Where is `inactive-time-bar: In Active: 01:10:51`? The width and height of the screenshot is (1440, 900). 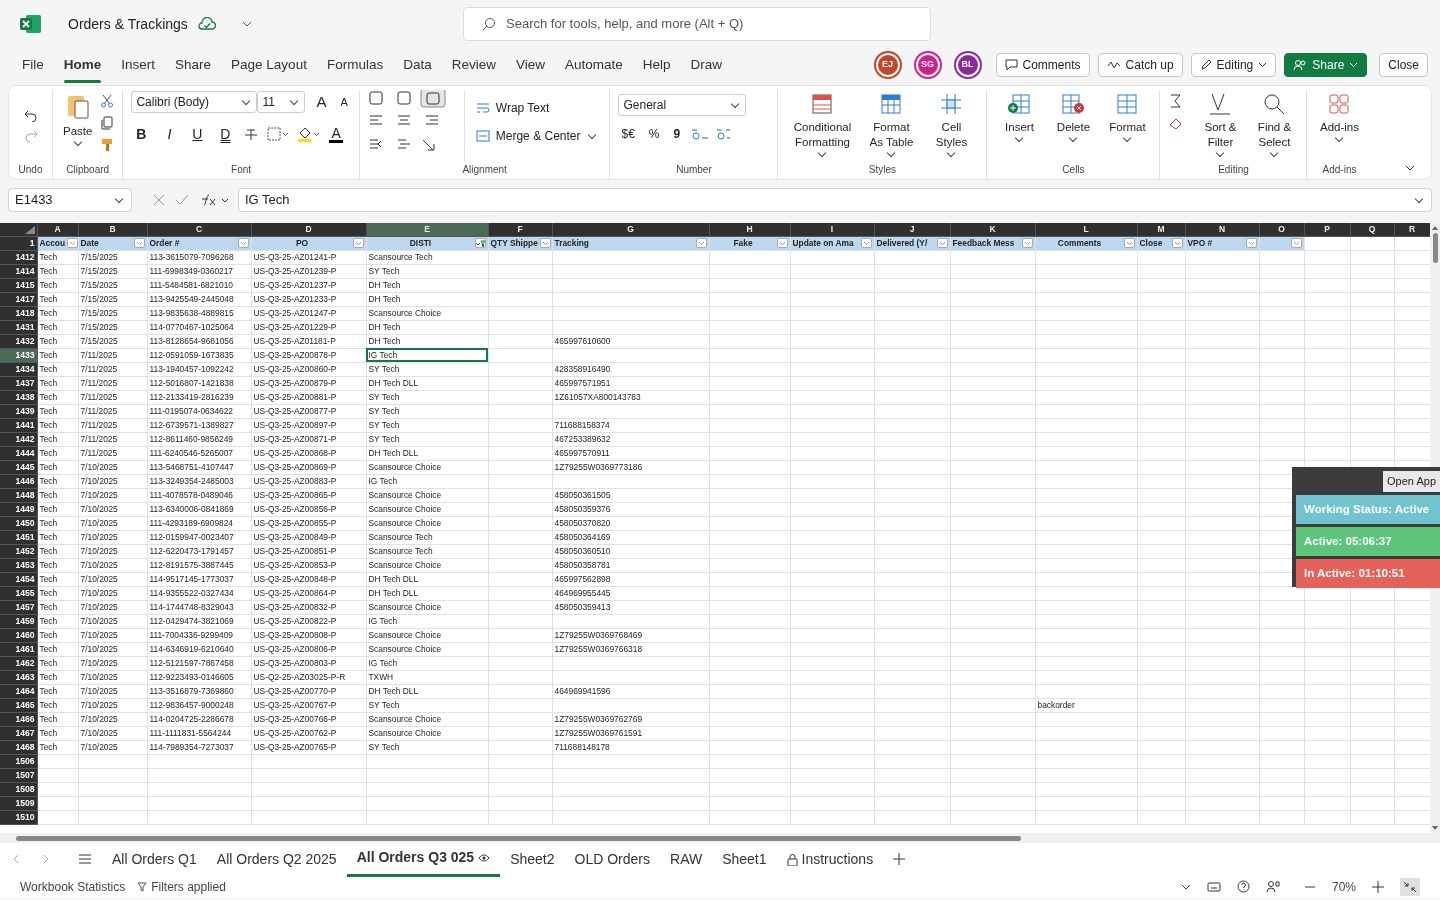
inactive-time-bar: In Active: 01:10:51 is located at coordinates (1368, 574).